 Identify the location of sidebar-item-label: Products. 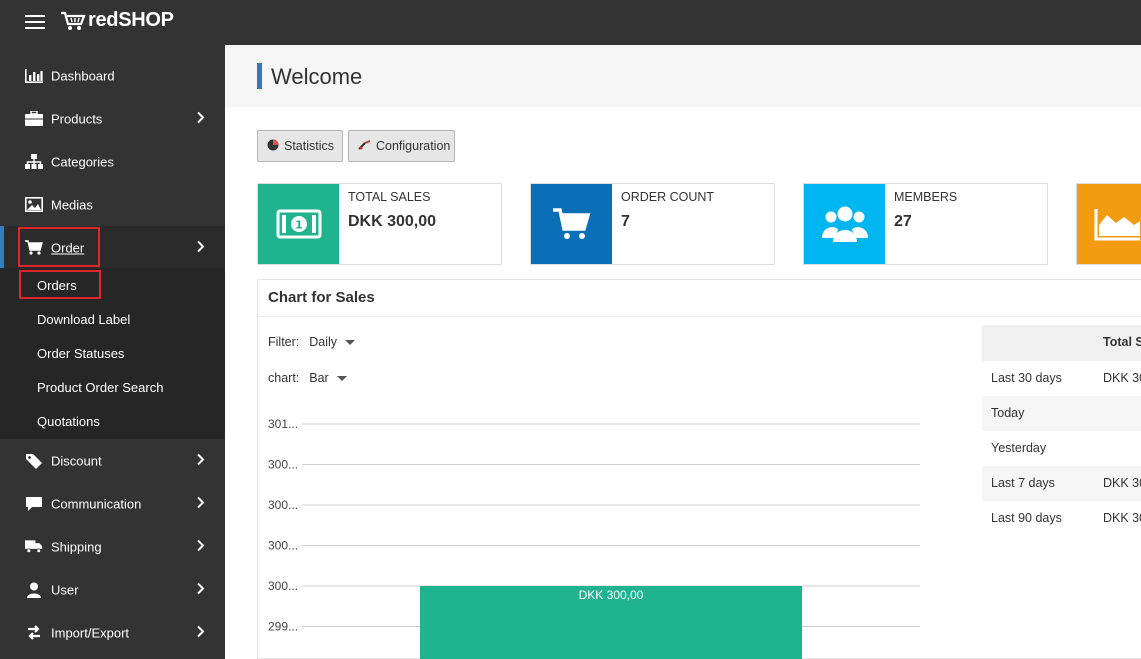
(77, 118).